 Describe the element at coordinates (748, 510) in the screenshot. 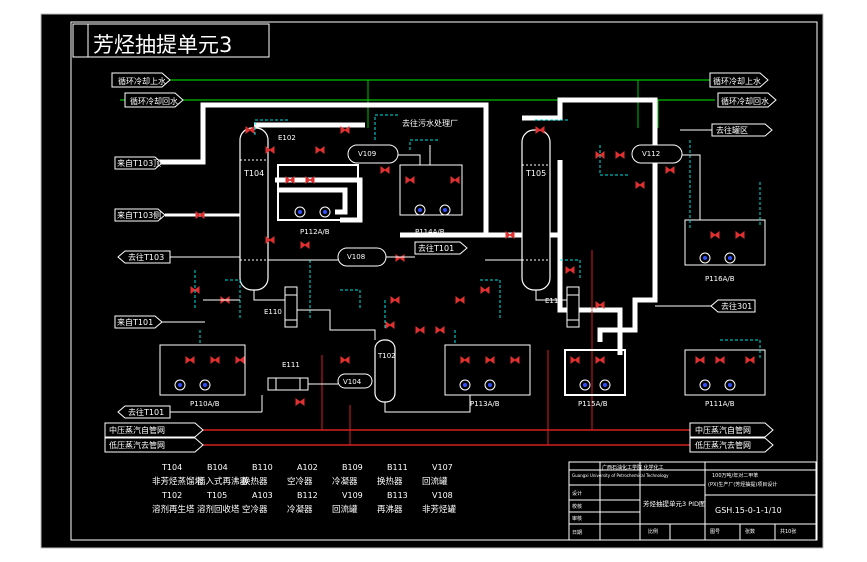

I see `tb-drawing-no: GSH.15-0-1-1/10` at that location.